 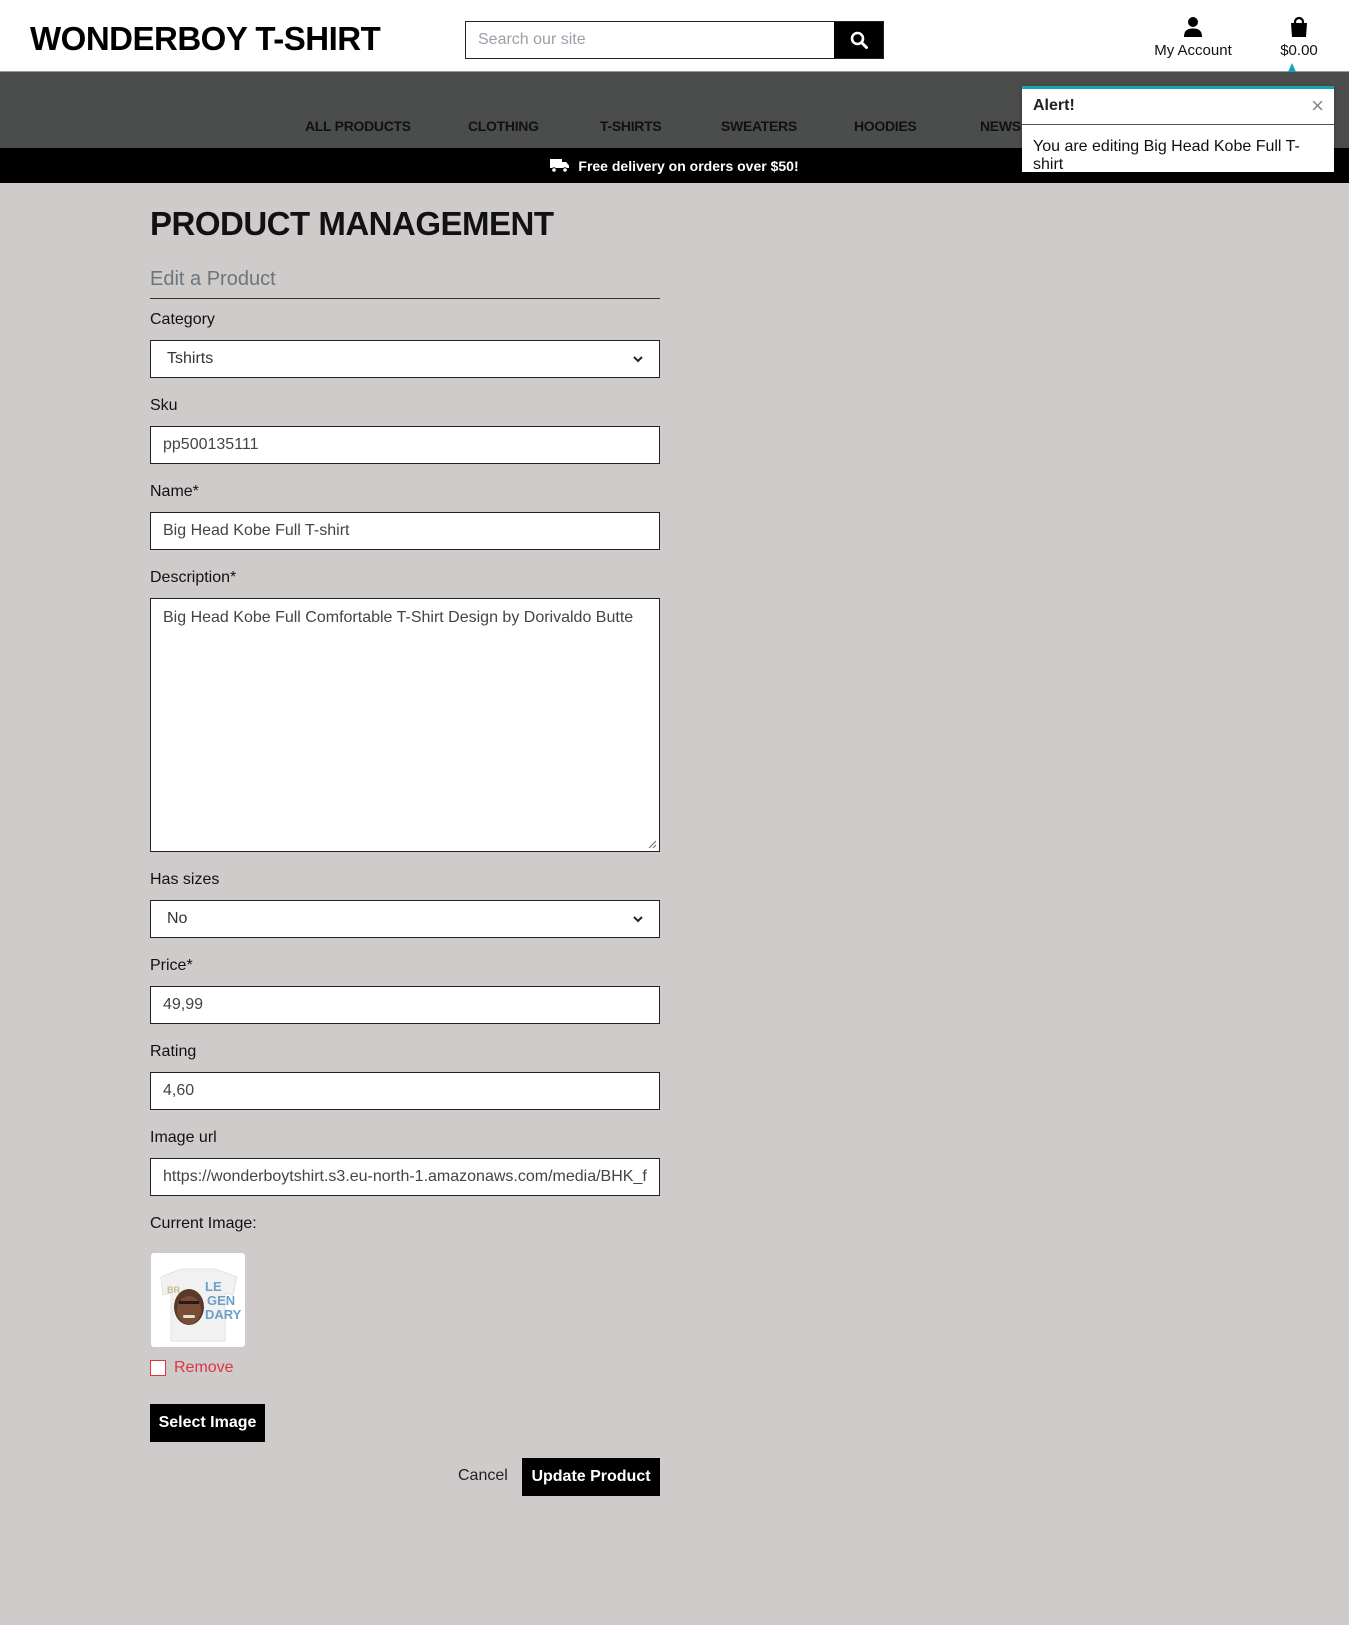 I want to click on nav-hoodies: HOODIES, so click(x=885, y=126).